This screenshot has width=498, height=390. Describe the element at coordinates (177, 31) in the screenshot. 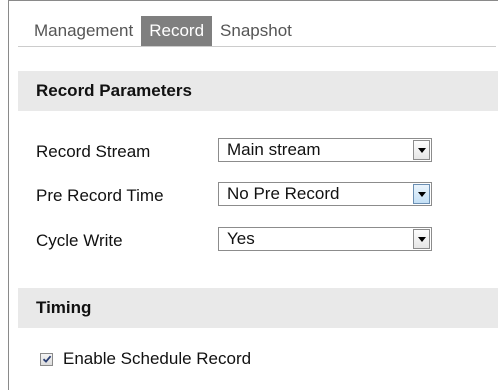

I see `tab-record: Record` at that location.